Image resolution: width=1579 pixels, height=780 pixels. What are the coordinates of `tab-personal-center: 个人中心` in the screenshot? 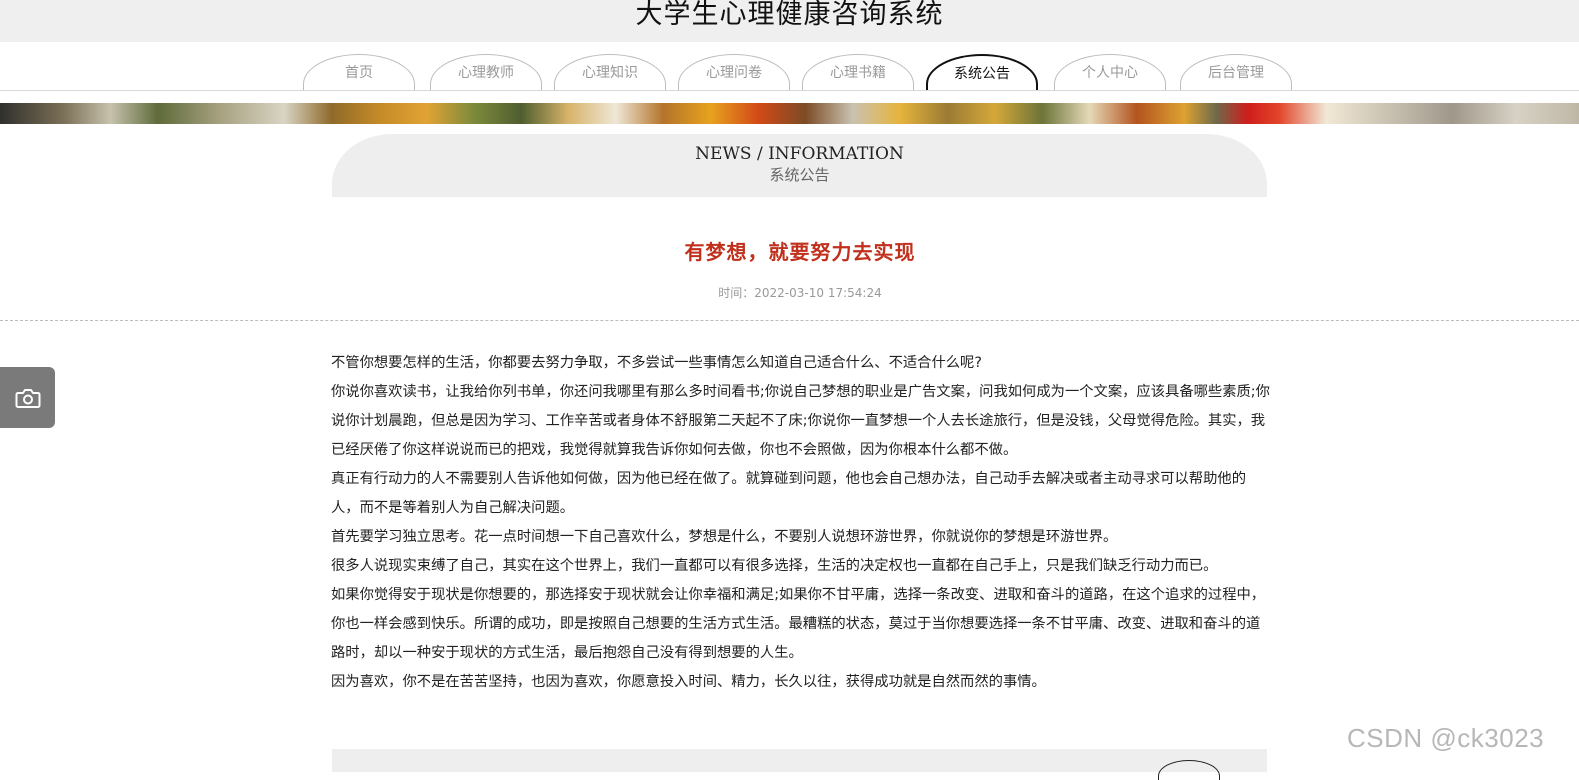 It's located at (1110, 72).